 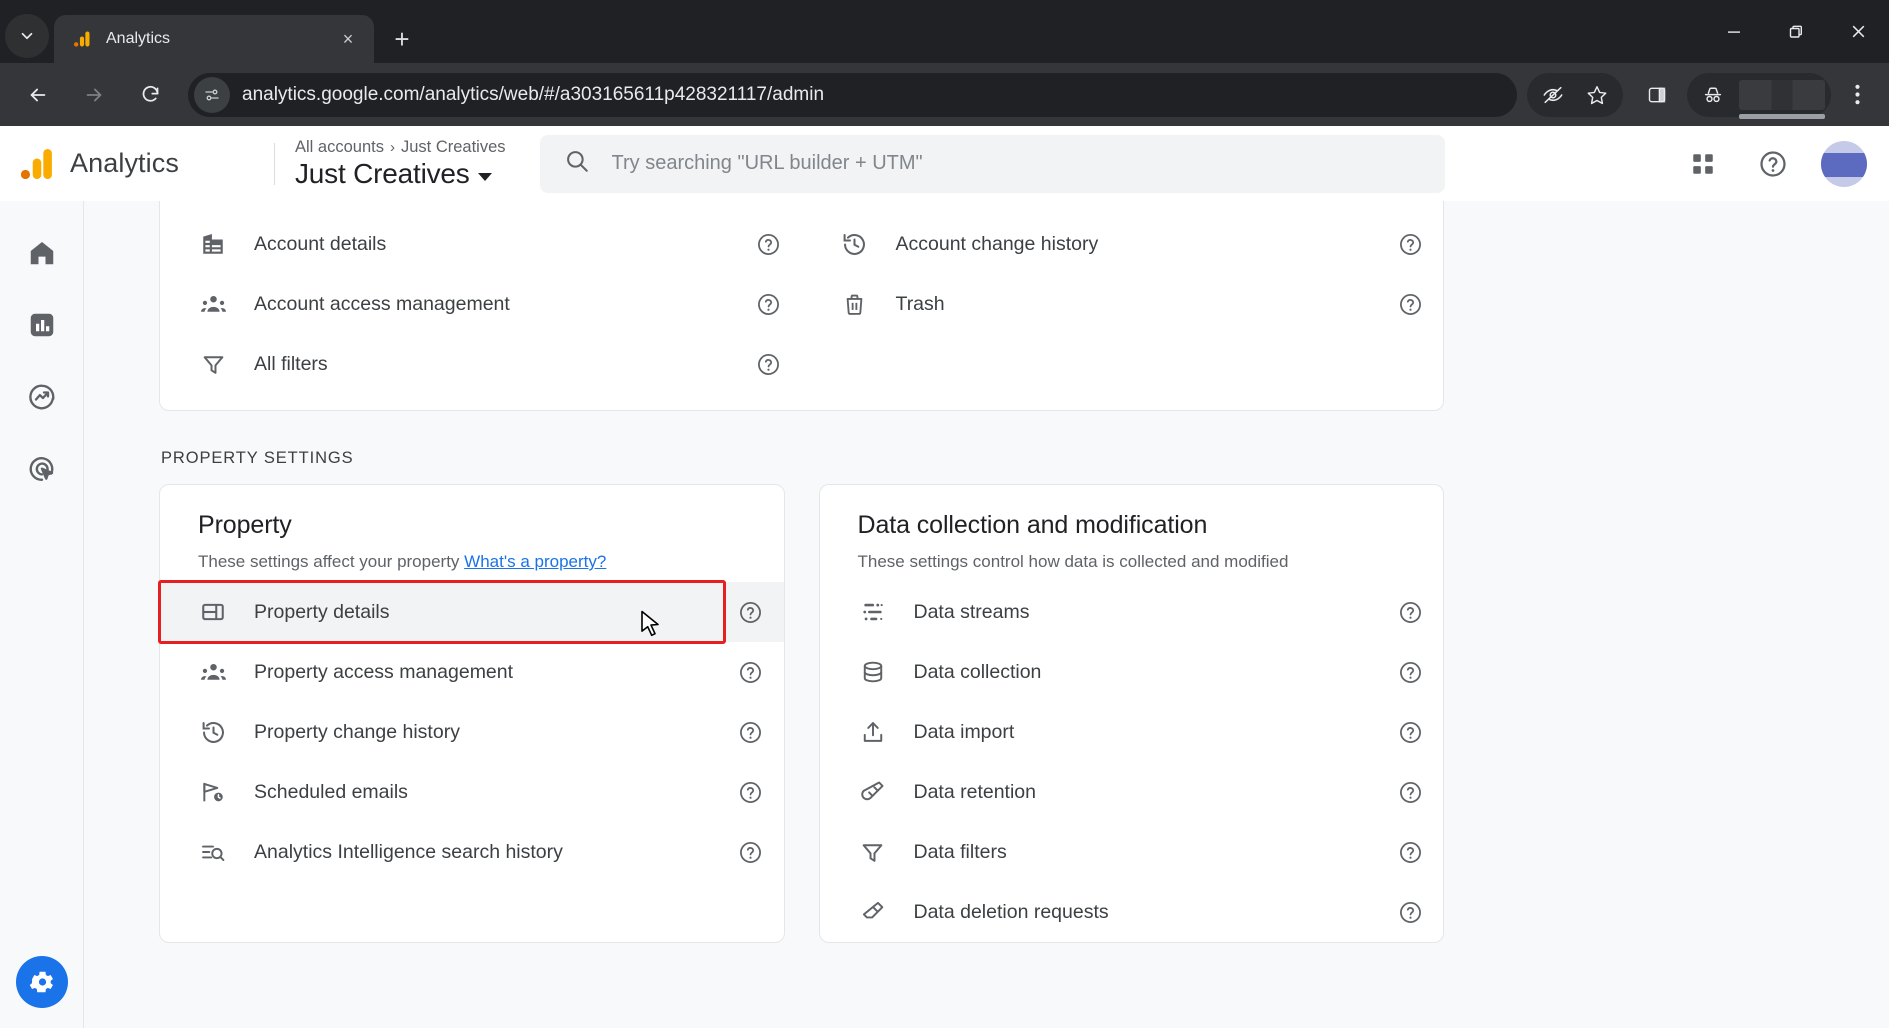 I want to click on maximize-button, so click(x=1796, y=31).